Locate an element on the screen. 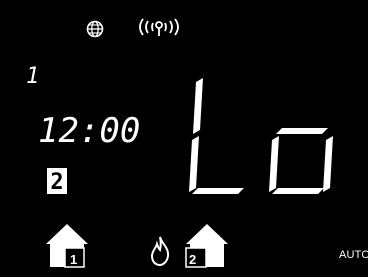 The image size is (368, 277). flame-icon is located at coordinates (160, 251).